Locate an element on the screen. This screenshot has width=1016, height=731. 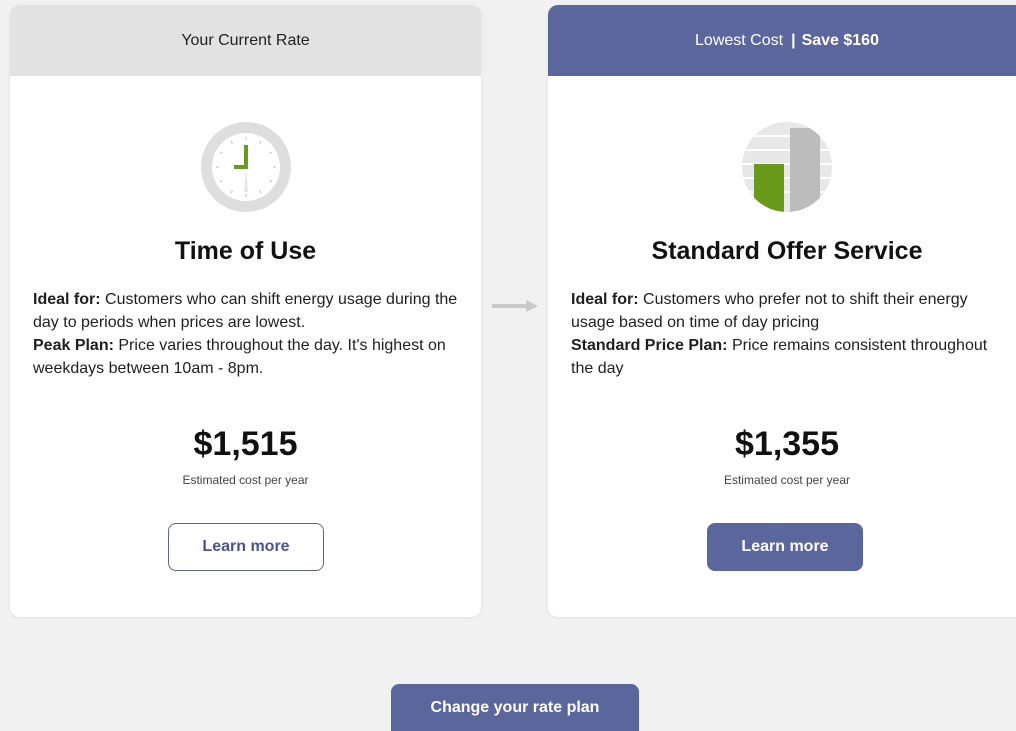
recommended-plan-title: Standard Offer Service is located at coordinates (787, 251).